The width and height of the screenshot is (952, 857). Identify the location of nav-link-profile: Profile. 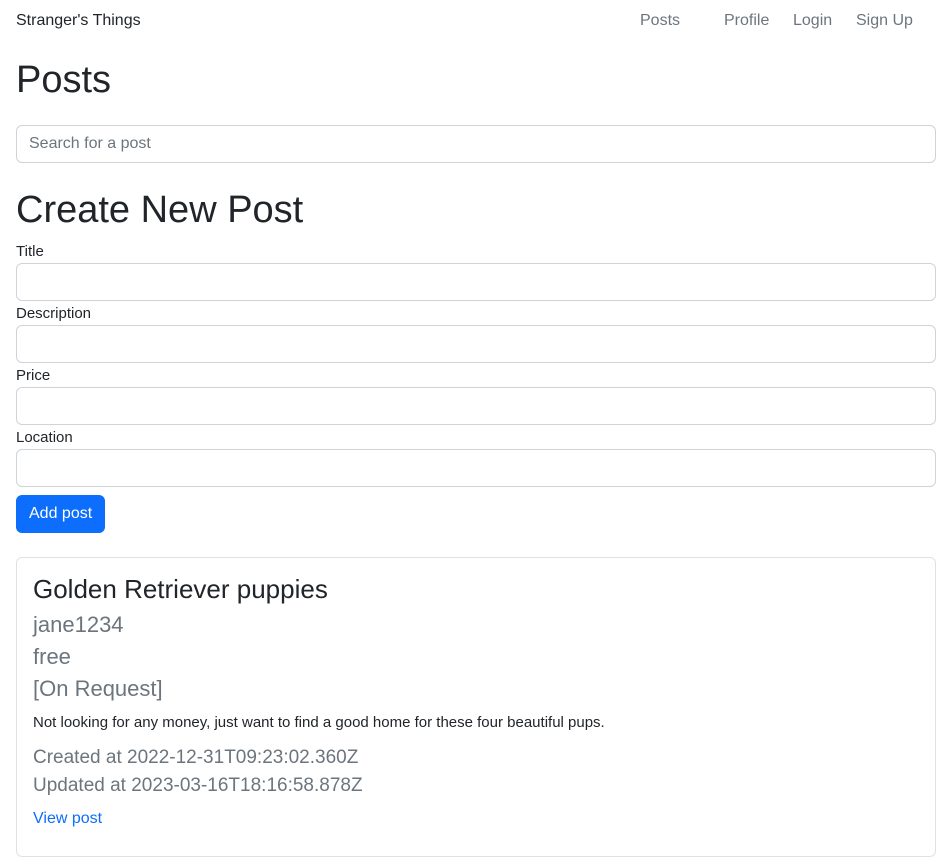
(746, 21).